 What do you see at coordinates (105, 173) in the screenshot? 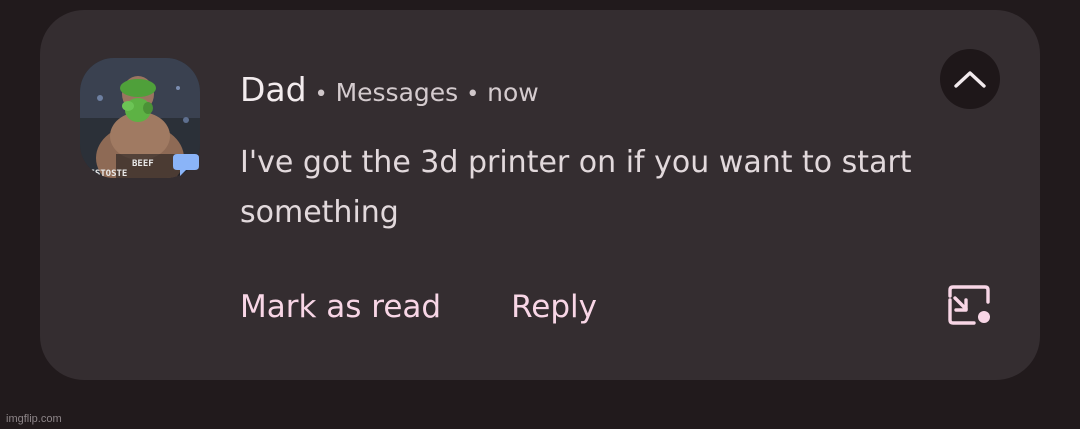
I see `avatar-caption-2: TESTOSTE` at bounding box center [105, 173].